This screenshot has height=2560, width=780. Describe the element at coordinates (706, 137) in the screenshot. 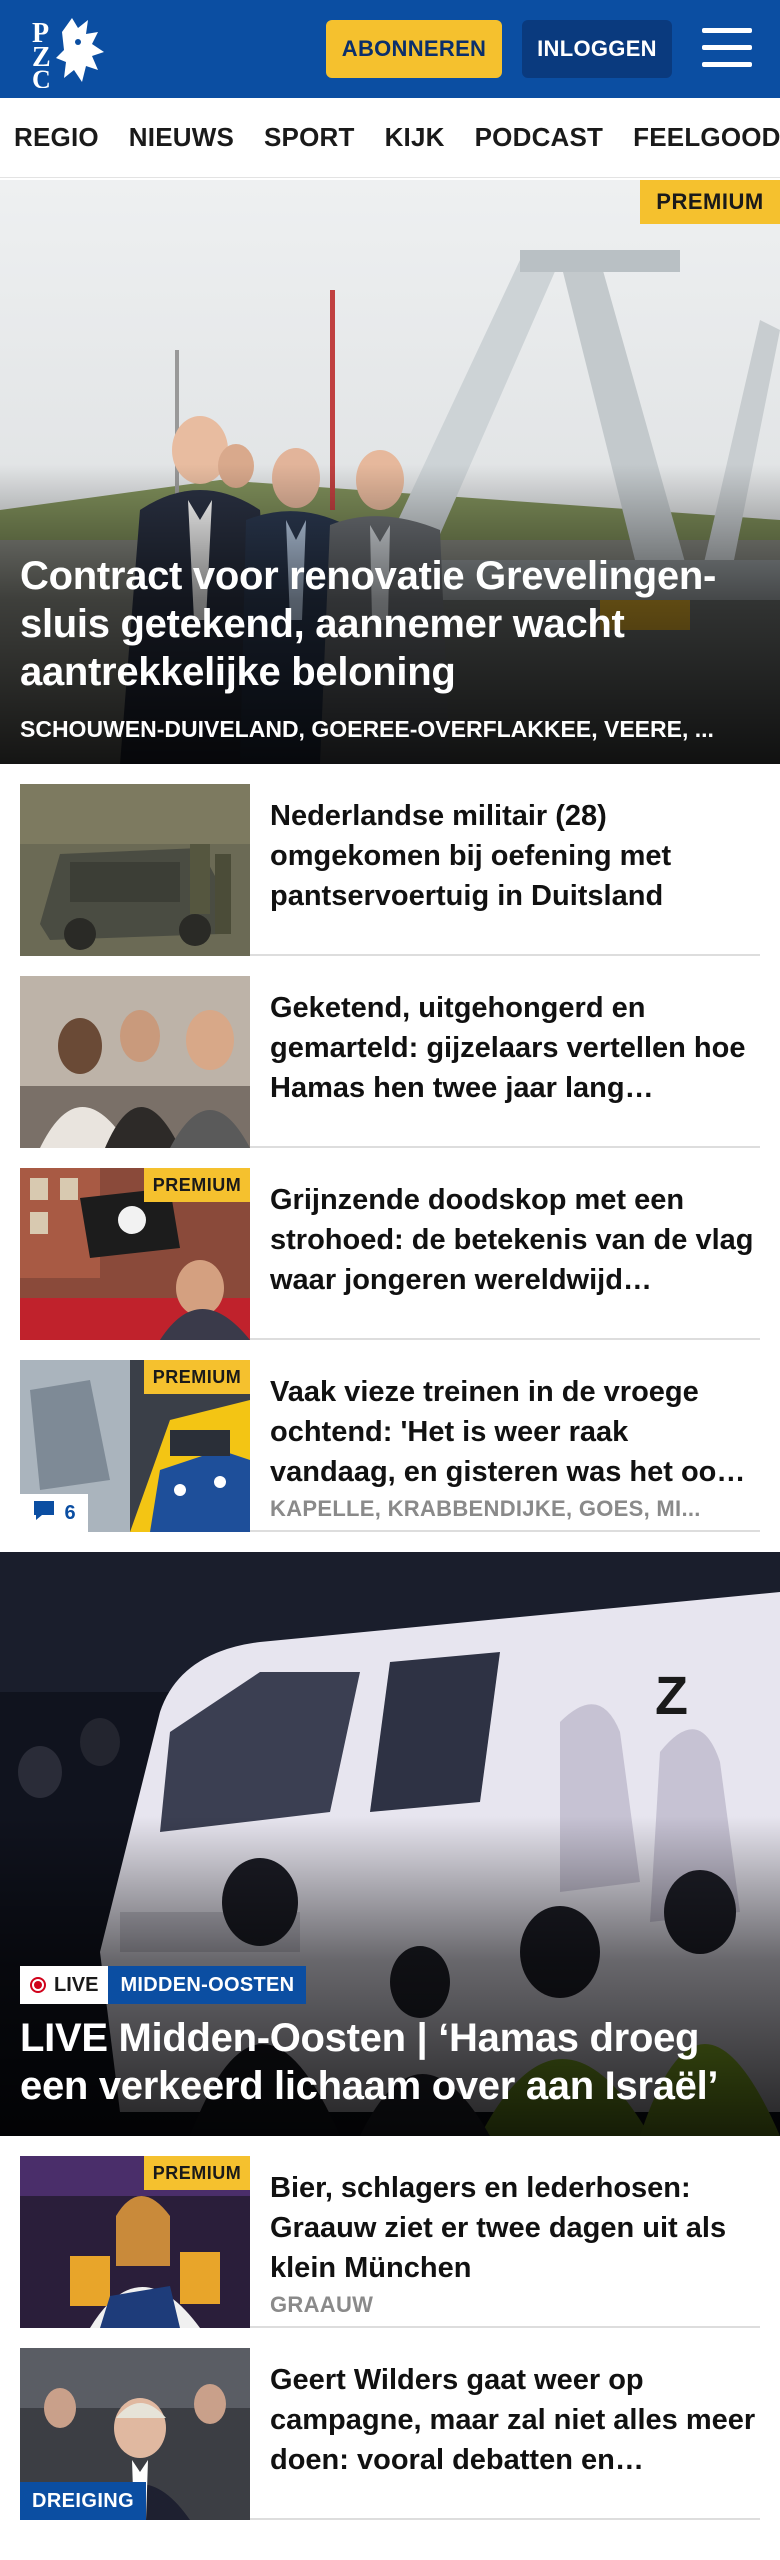

I see `nav-item-feelgood: FEELGOOD` at that location.